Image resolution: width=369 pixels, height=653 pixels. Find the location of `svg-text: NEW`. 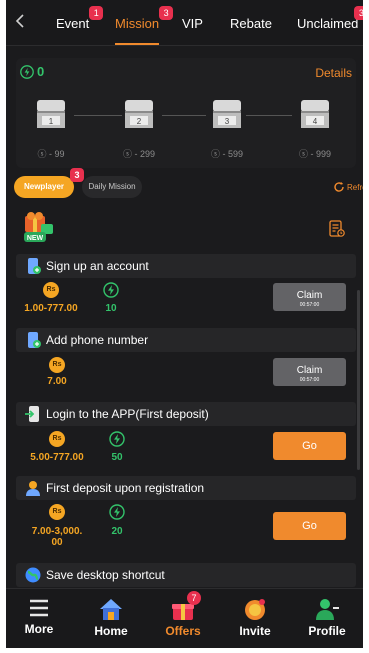

svg-text: NEW is located at coordinates (35, 238).